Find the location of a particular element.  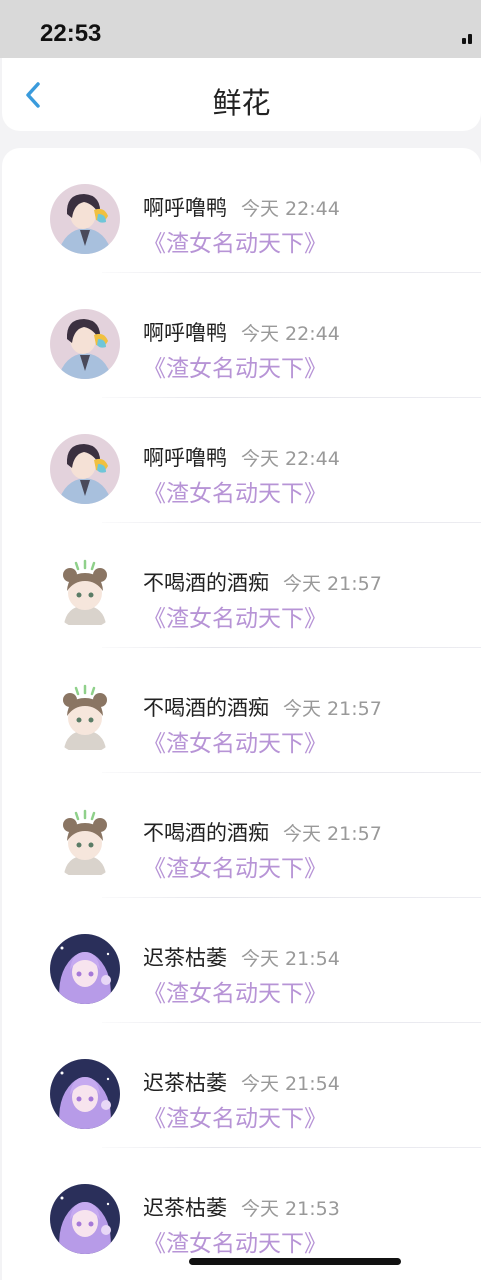

home-indicator is located at coordinates (295, 1261).